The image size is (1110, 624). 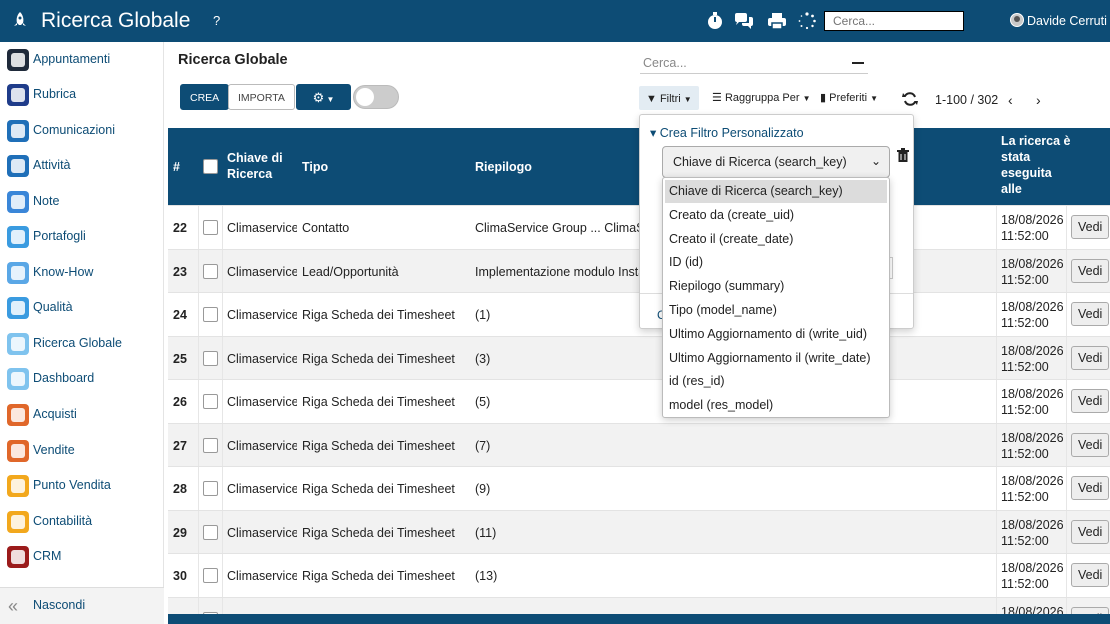 What do you see at coordinates (1036, 165) in the screenshot?
I see `column-header-date: La ricerca è stata eseguita alle` at bounding box center [1036, 165].